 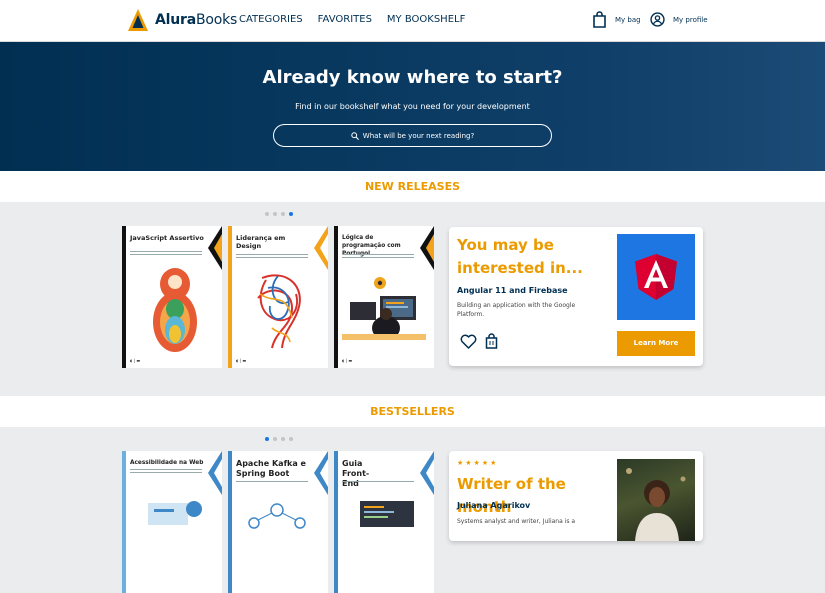 What do you see at coordinates (384, 308) in the screenshot?
I see `programmer-desk-illustration` at bounding box center [384, 308].